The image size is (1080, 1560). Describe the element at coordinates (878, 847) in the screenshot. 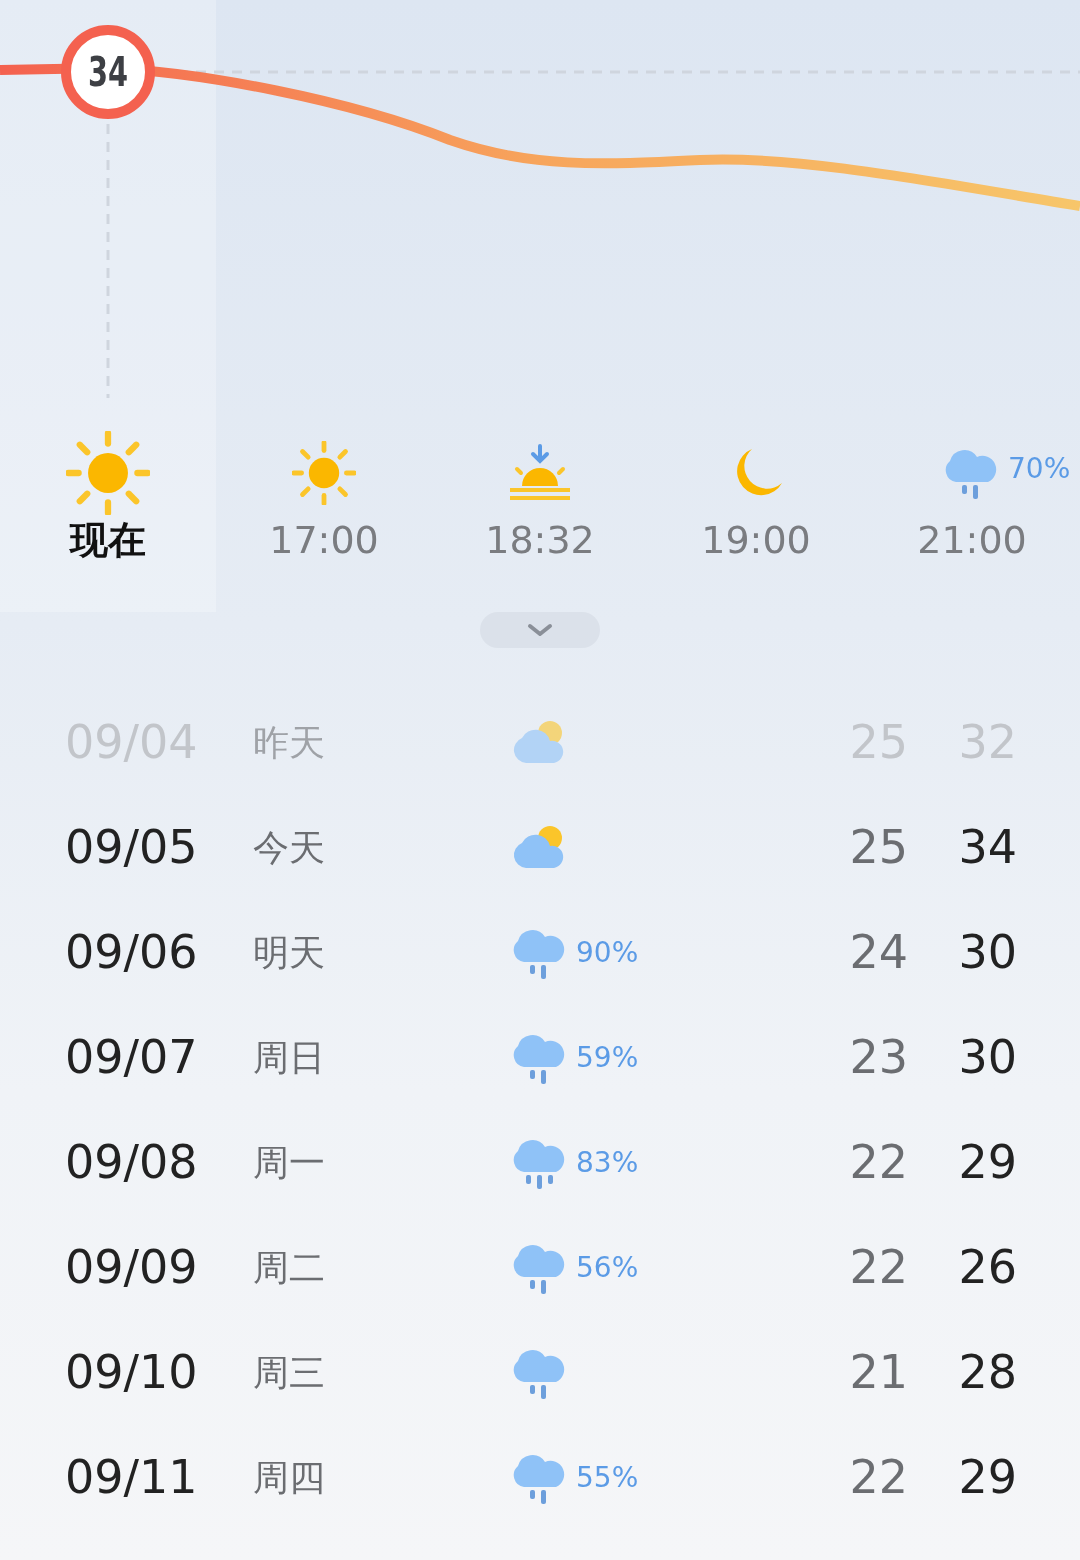

I see `low-temperature: 25` at that location.